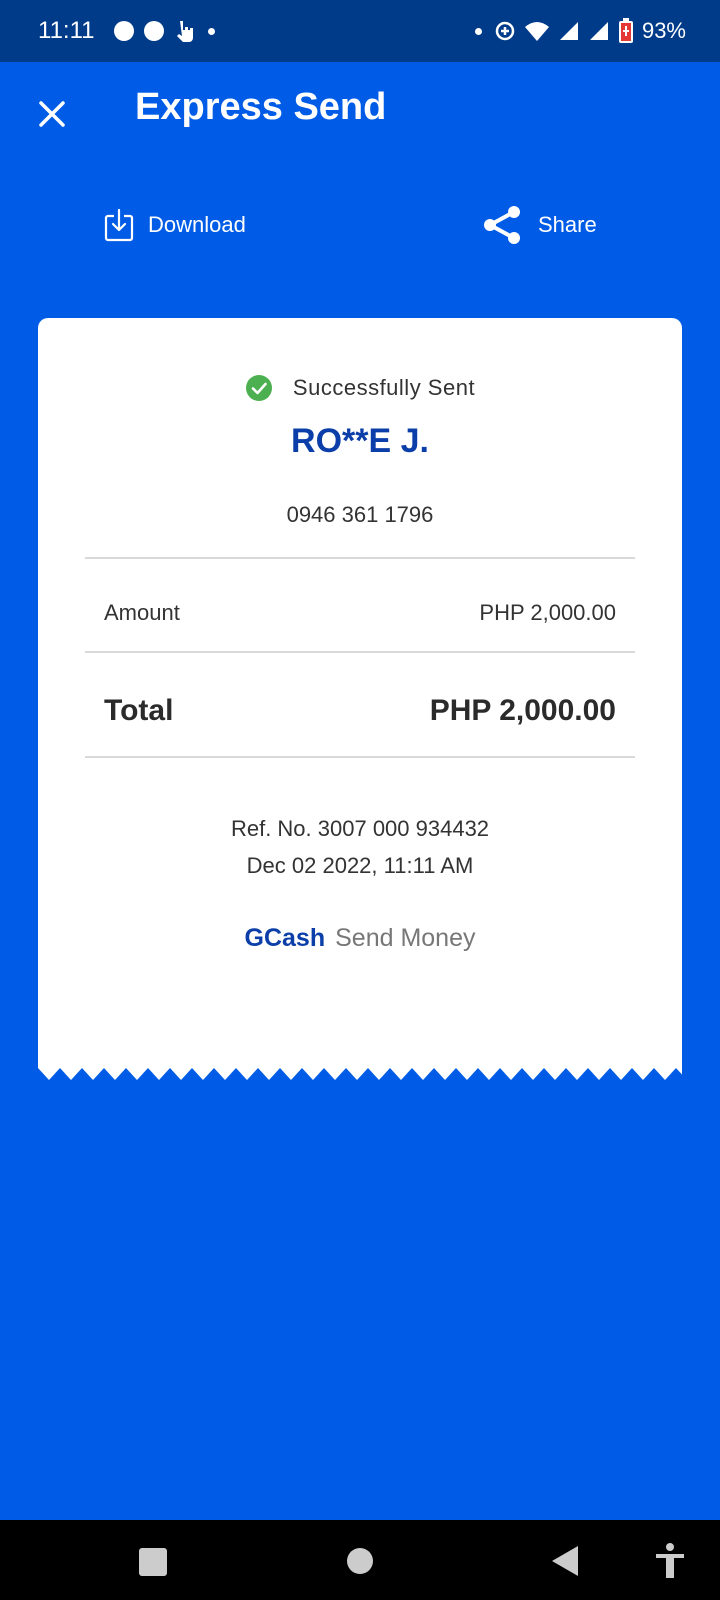  Describe the element at coordinates (360, 31) in the screenshot. I see `status-bar: 11:11 93%` at that location.